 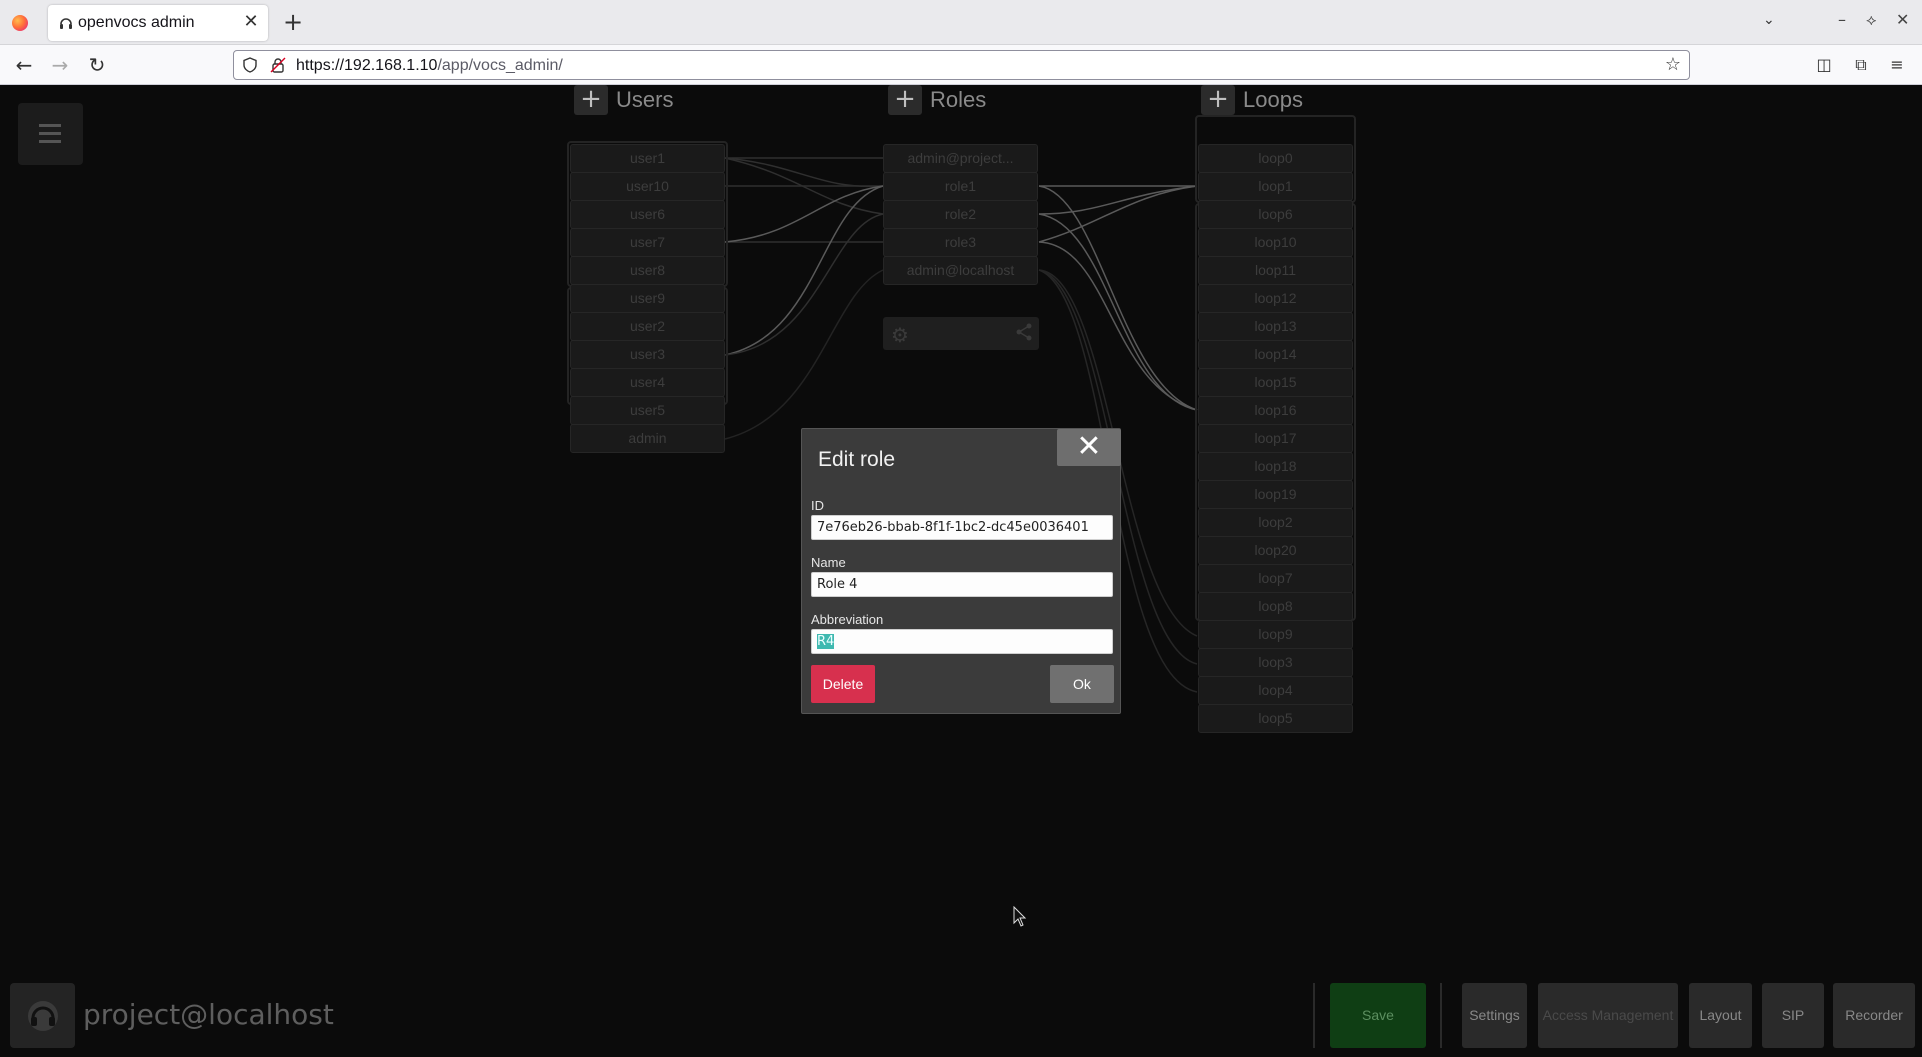 I want to click on add-user-button: +, so click(x=591, y=100).